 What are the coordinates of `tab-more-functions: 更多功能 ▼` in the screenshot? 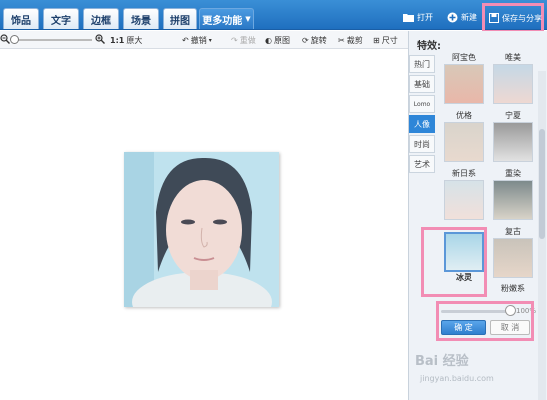 It's located at (226, 18).